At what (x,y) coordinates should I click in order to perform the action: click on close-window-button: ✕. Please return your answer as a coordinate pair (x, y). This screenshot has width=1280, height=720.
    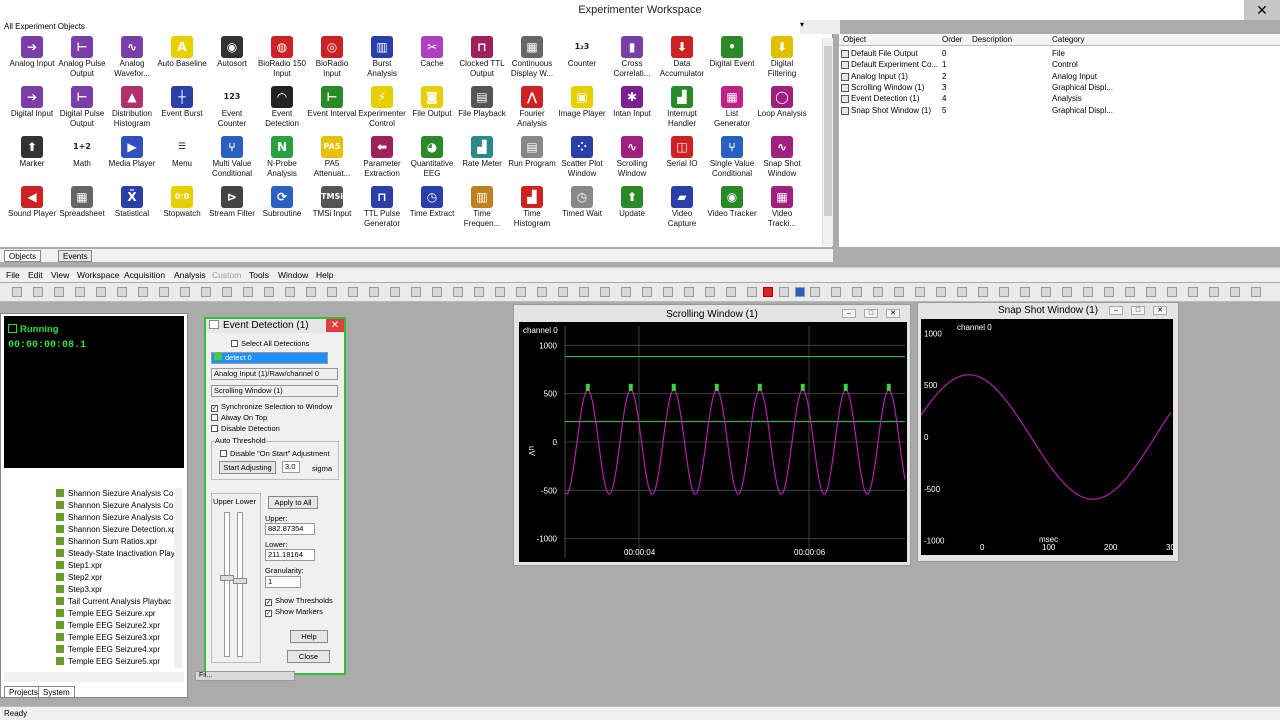
    Looking at the image, I should click on (1262, 10).